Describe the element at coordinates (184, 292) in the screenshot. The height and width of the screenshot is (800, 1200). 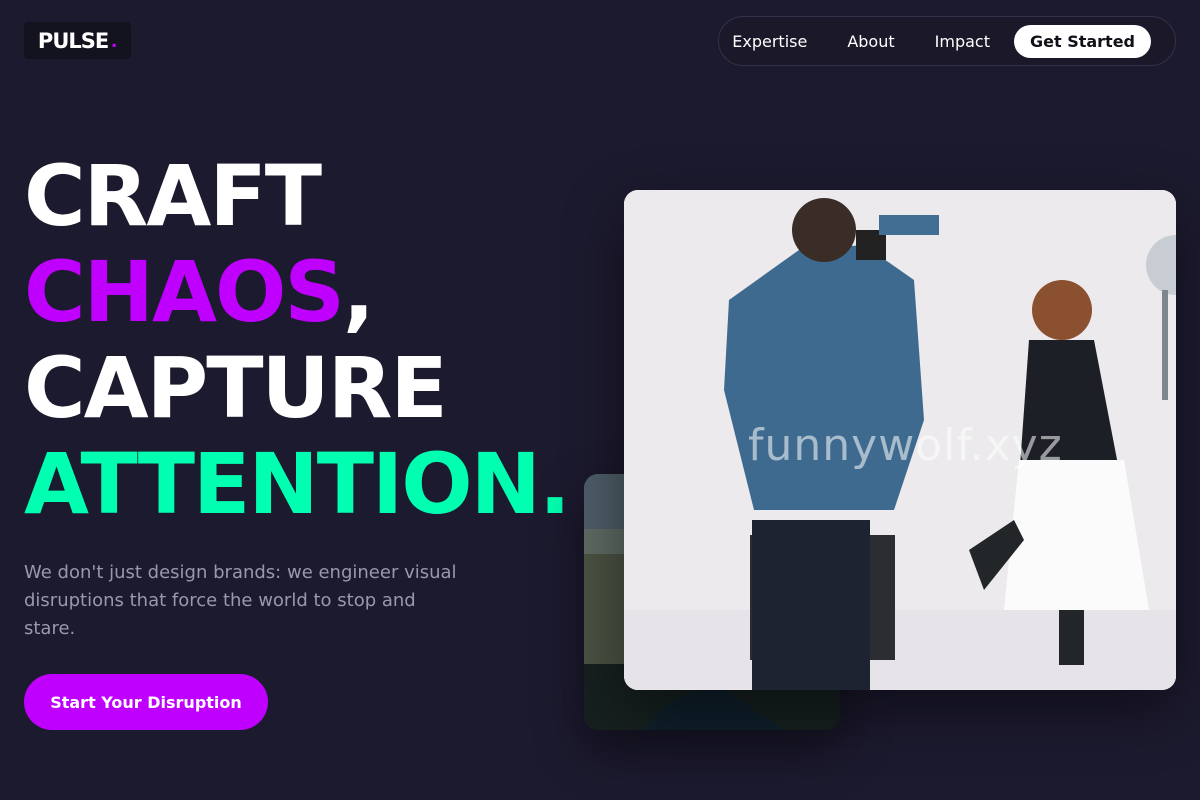
I see `headline-highlight-chaos: CHAOS` at that location.